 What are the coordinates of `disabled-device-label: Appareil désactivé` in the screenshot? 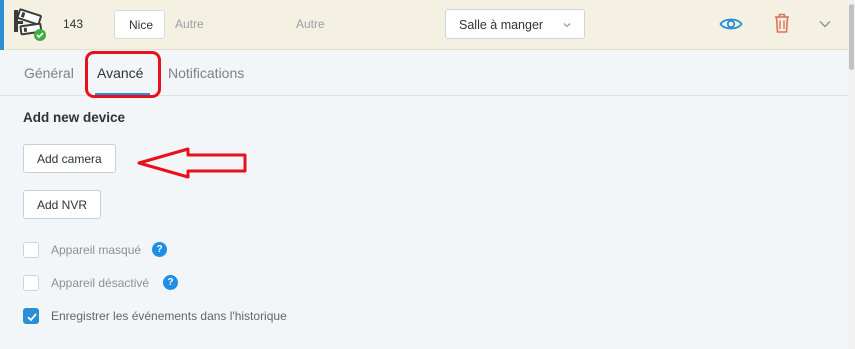 It's located at (100, 283).